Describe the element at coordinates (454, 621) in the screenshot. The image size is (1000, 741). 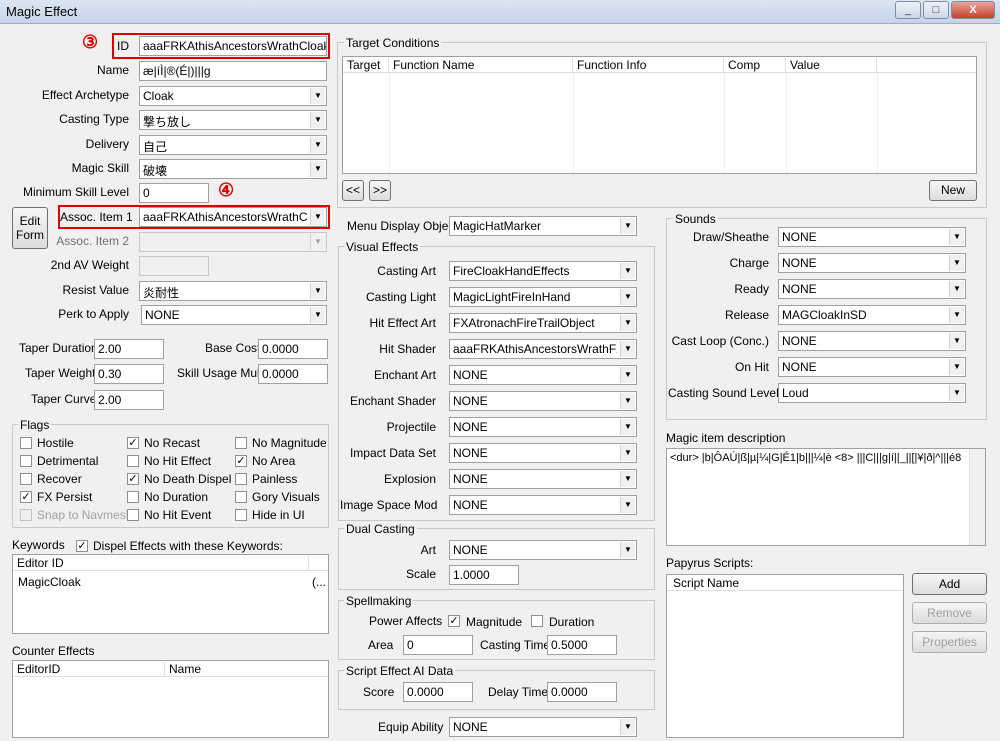
I see `magnitude-checkbox: ✓` at that location.